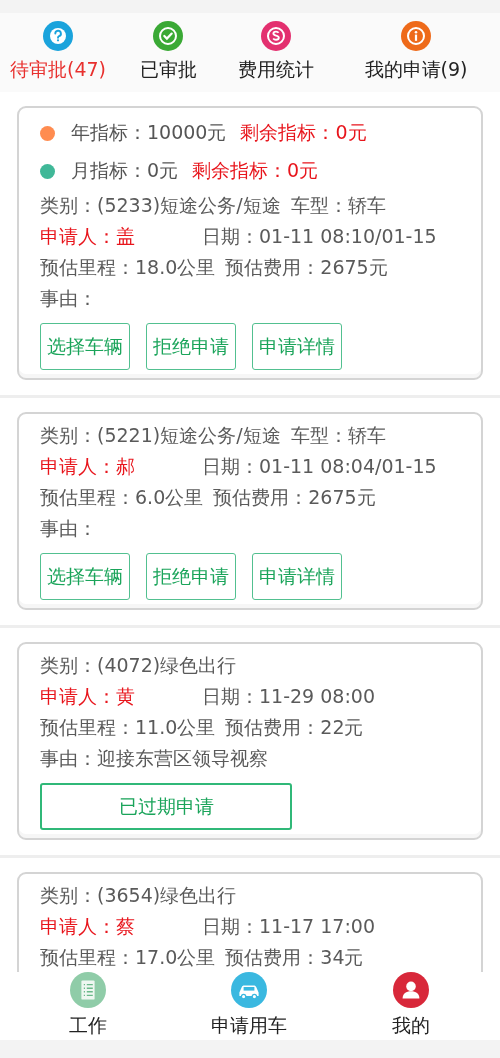  What do you see at coordinates (166, 806) in the screenshot?
I see `expired-request-button: 已过期申请` at bounding box center [166, 806].